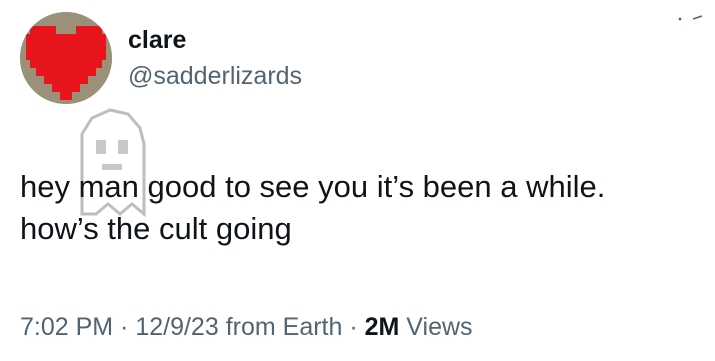  I want to click on more-options-icon, so click(690, 19).